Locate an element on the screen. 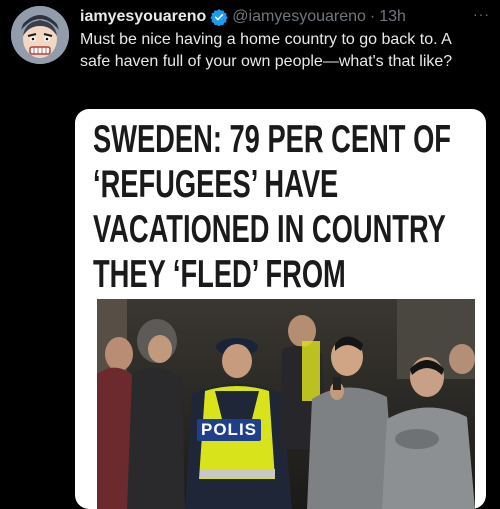 The width and height of the screenshot is (500, 509). verified-badge-icon is located at coordinates (219, 17).